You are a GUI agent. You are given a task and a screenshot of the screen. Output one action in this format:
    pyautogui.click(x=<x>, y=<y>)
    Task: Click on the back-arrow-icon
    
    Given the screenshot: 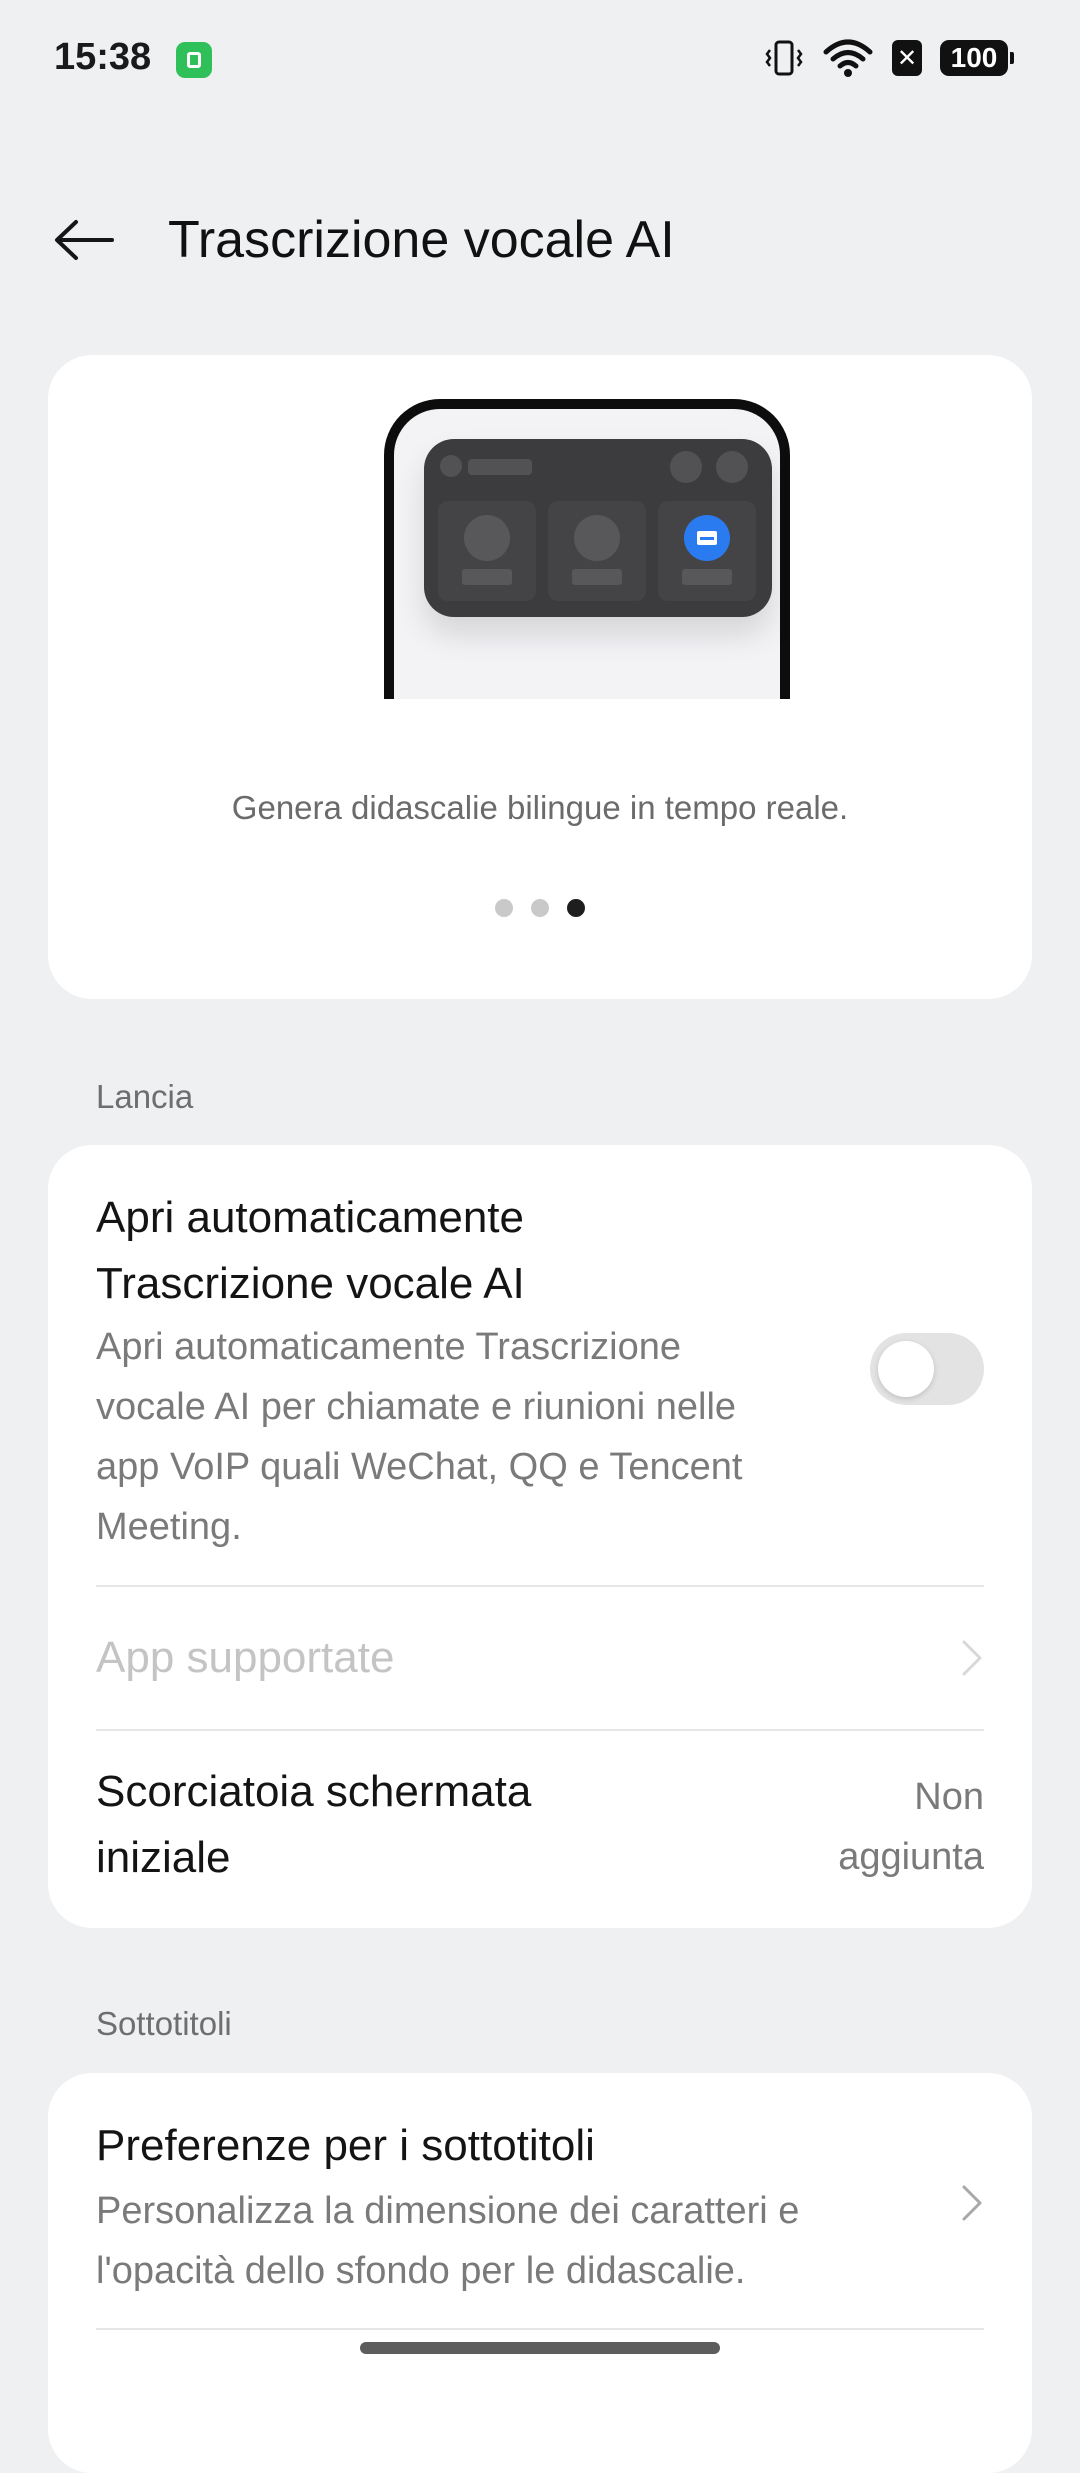 What is the action you would take?
    pyautogui.click(x=84, y=240)
    